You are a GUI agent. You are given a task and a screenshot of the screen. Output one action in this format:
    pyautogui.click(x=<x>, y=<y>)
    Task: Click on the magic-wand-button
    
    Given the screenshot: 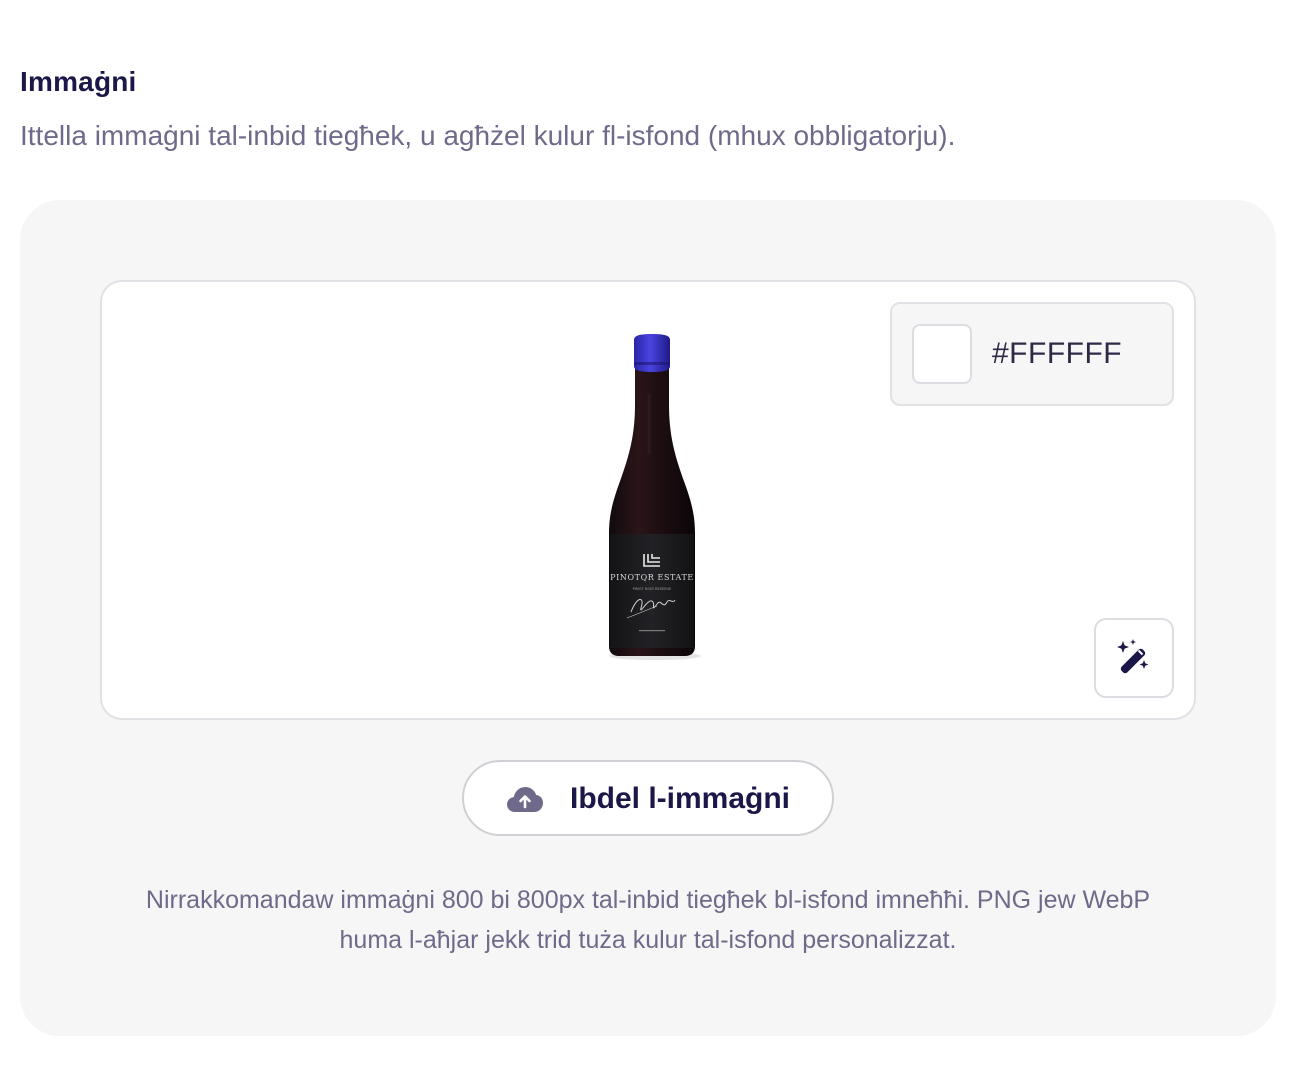 What is the action you would take?
    pyautogui.click(x=1134, y=658)
    